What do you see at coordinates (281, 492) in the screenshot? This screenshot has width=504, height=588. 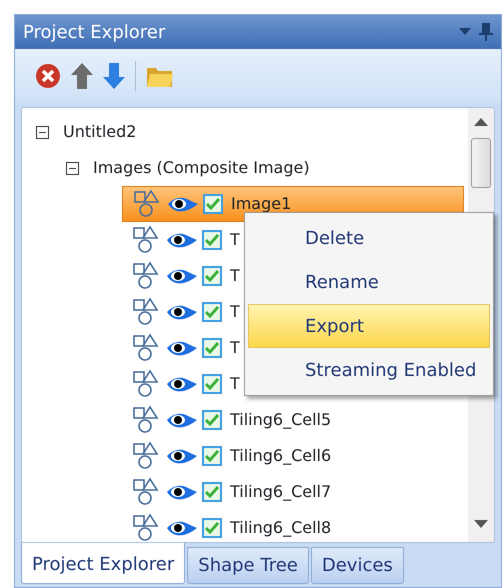 I see `item-label: Tiling6_Cell7` at bounding box center [281, 492].